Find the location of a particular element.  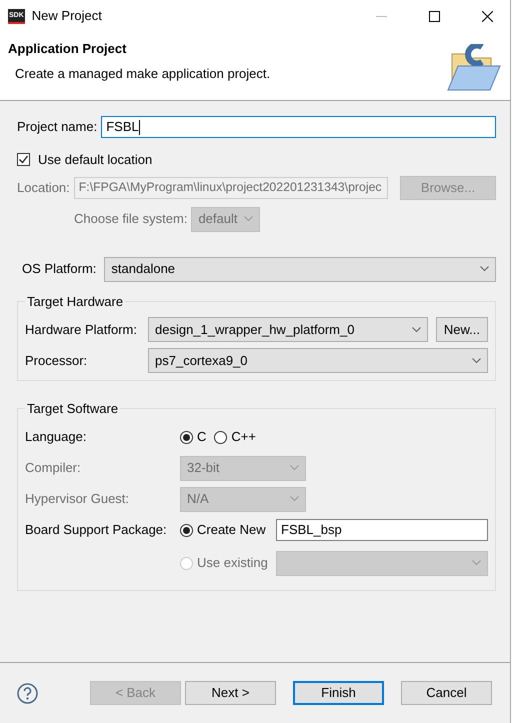

checkbox is located at coordinates (23, 159).